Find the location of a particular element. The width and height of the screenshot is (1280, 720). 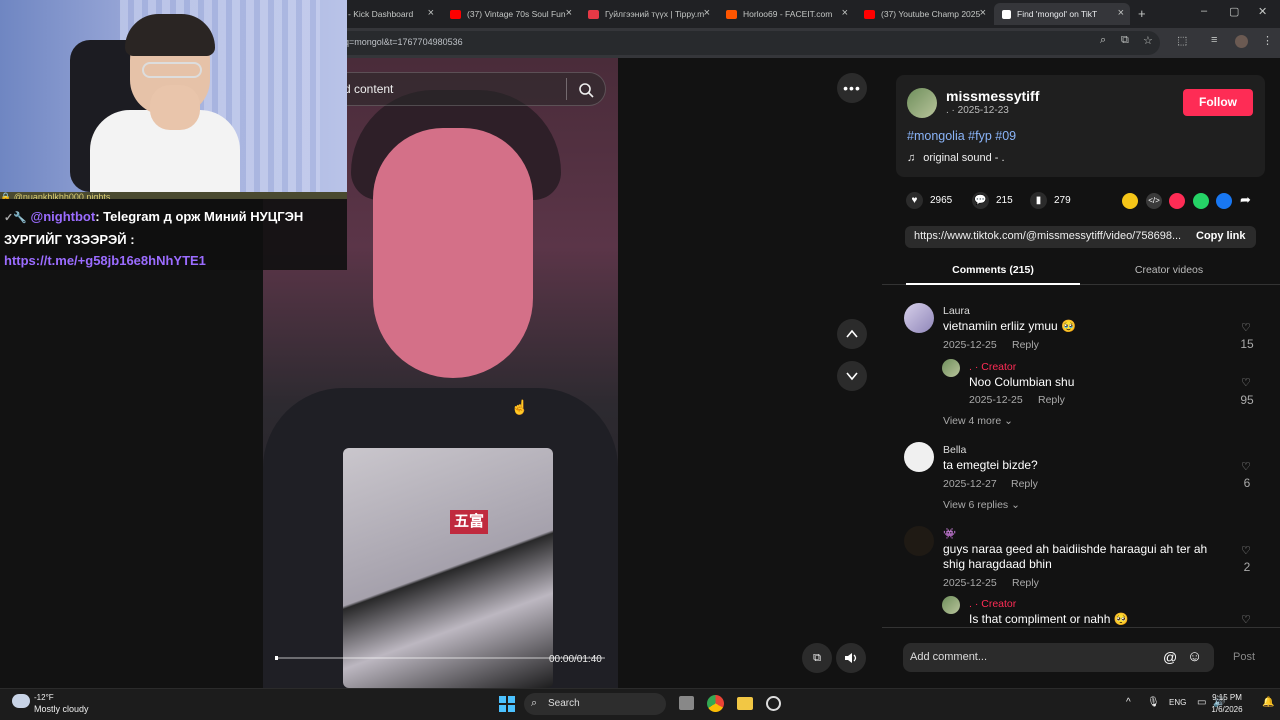

weather-temp: -12°F is located at coordinates (44, 697).